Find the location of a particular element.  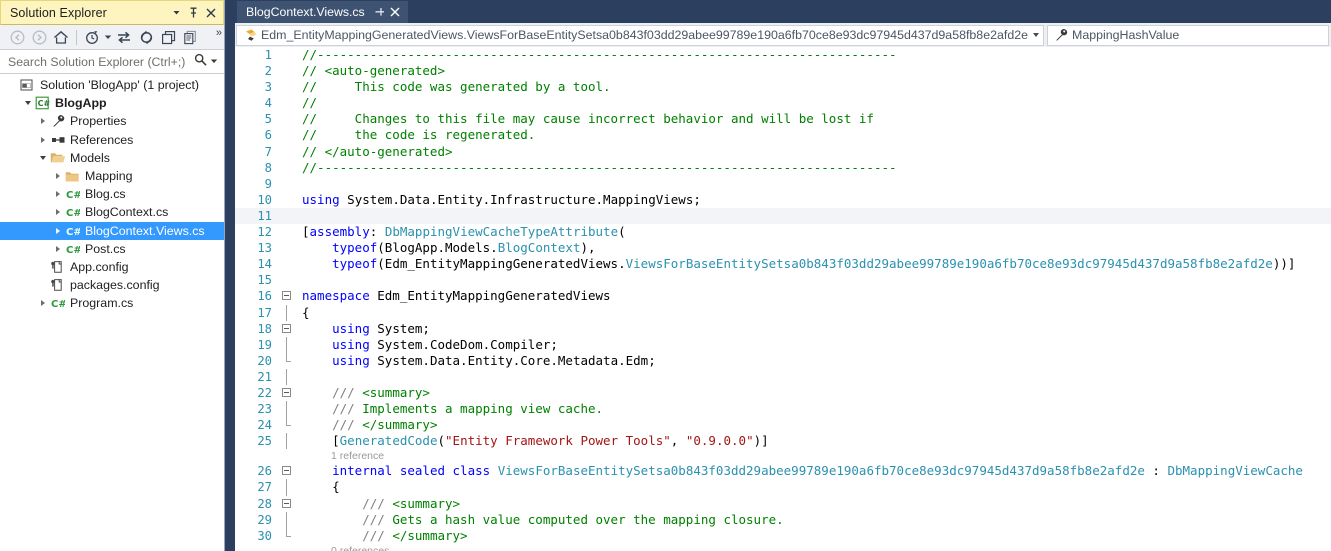

code-line: 27 { is located at coordinates (783, 487).